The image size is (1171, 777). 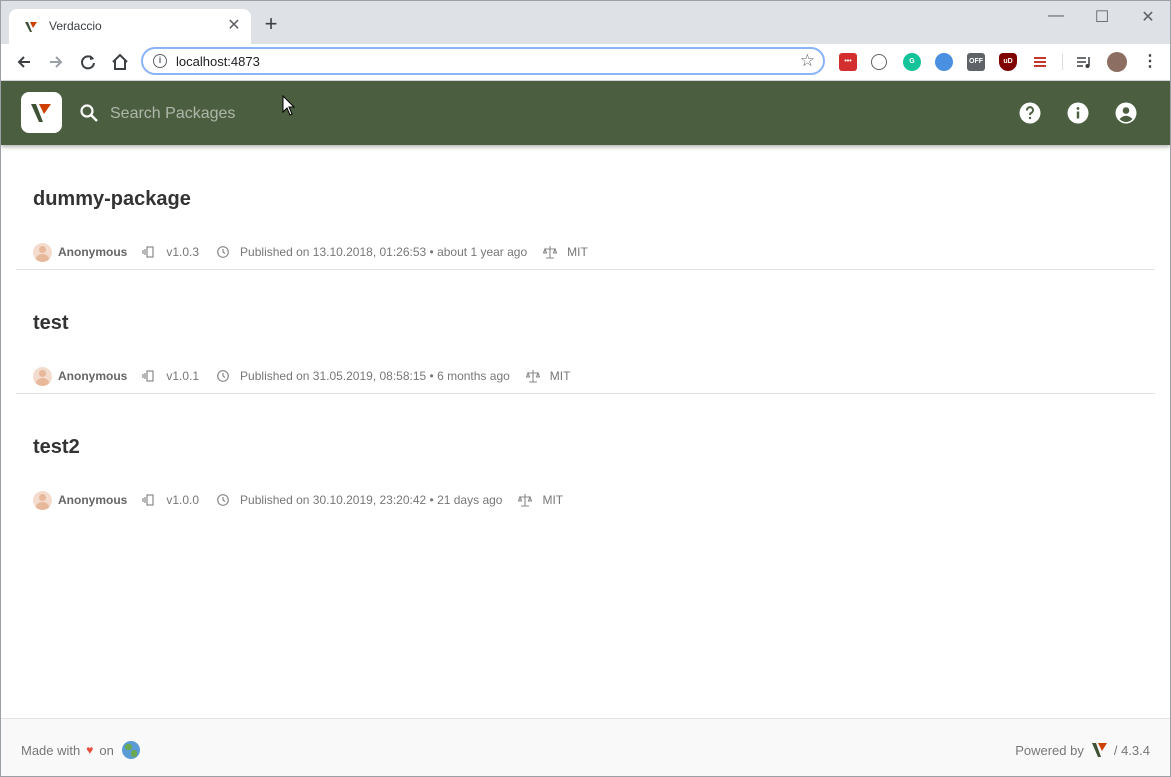 What do you see at coordinates (106, 750) in the screenshot?
I see `on-text: on` at bounding box center [106, 750].